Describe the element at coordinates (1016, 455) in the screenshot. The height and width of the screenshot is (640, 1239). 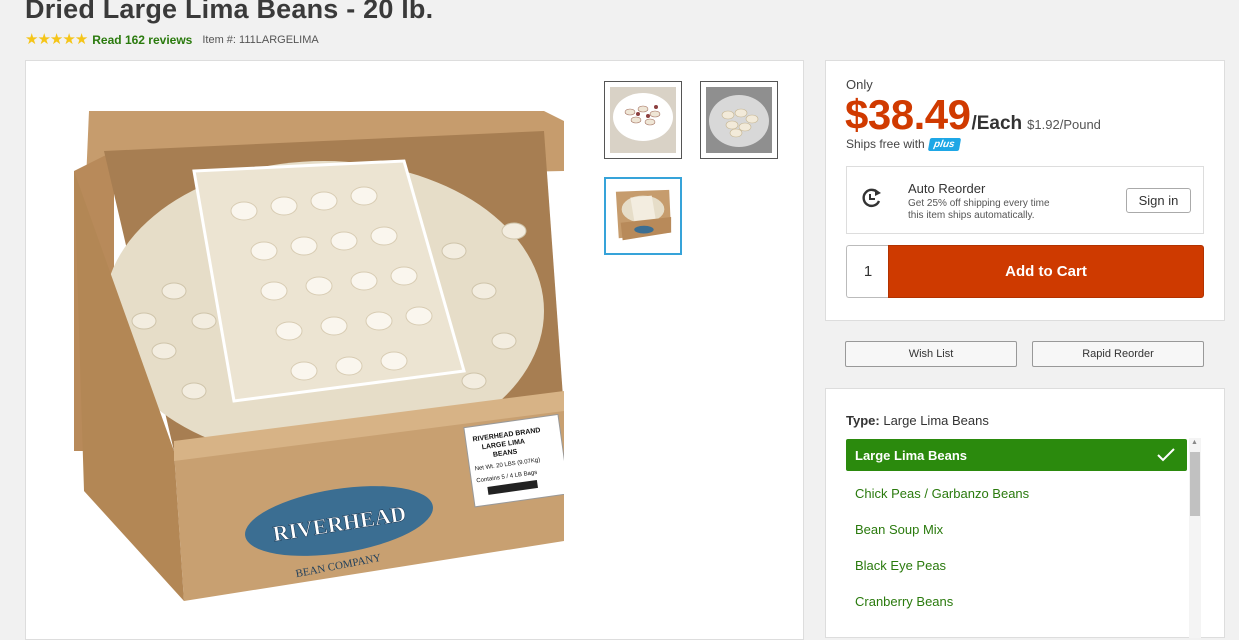
I see `type-option-large-lima: Large Lima Beans` at that location.